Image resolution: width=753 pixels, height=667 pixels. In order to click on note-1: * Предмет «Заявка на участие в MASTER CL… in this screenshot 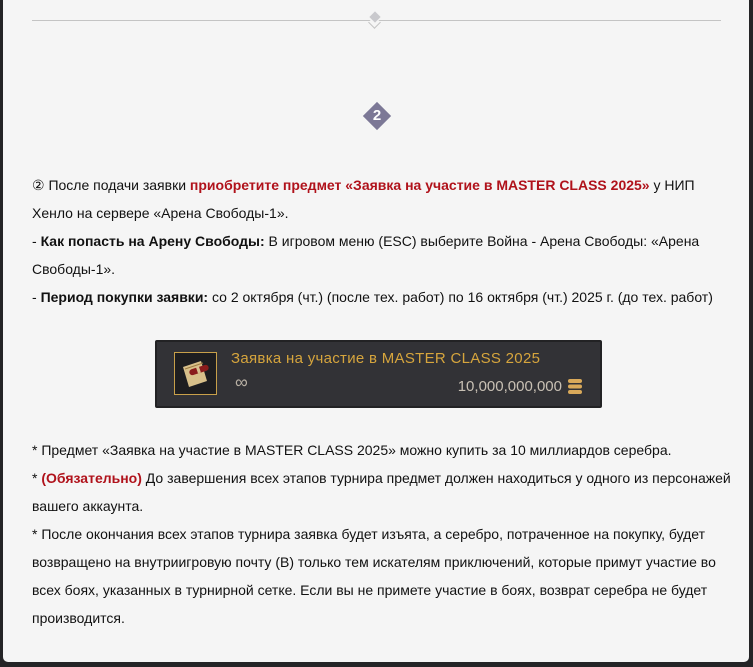, I will do `click(352, 450)`.